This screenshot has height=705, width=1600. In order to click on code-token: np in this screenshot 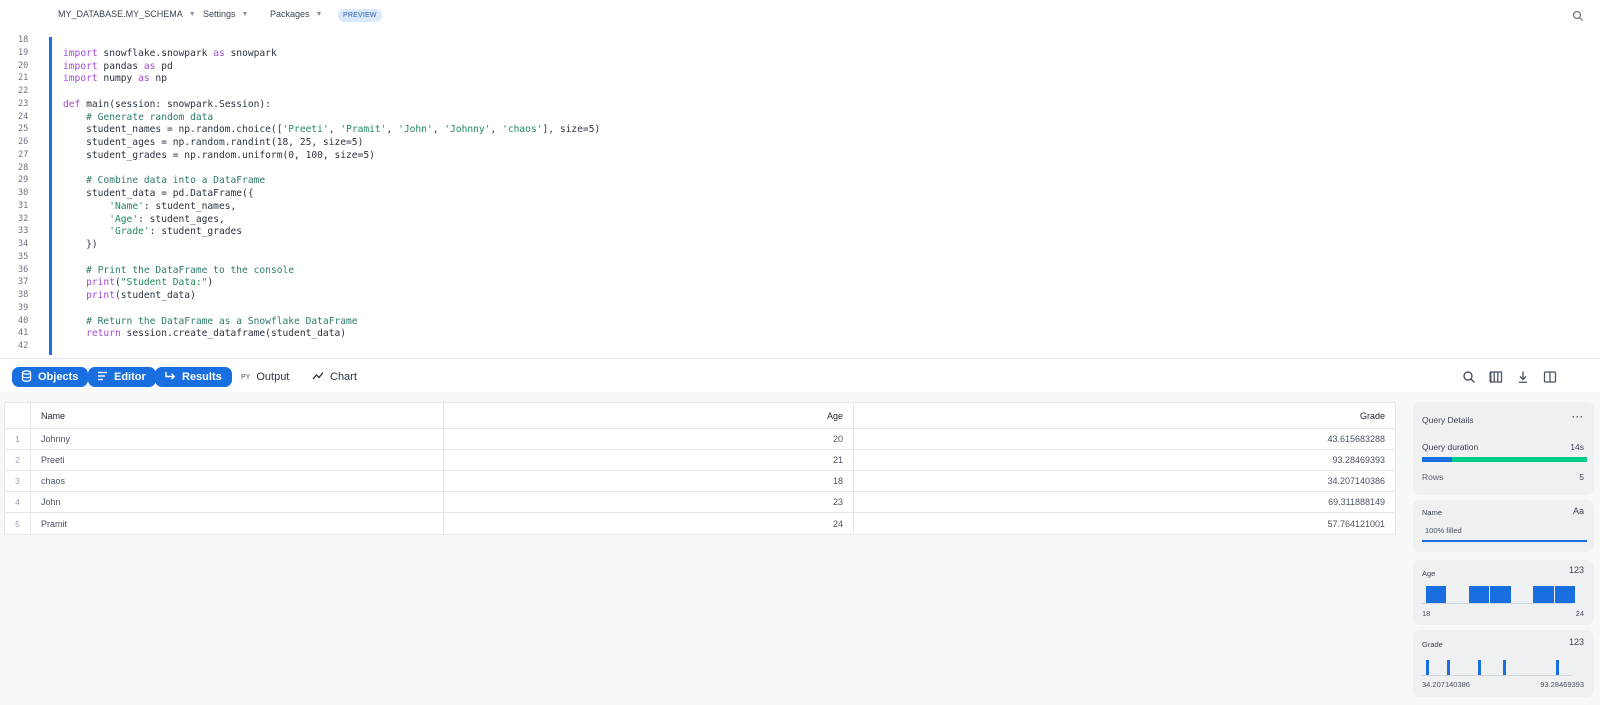, I will do `click(158, 79)`.